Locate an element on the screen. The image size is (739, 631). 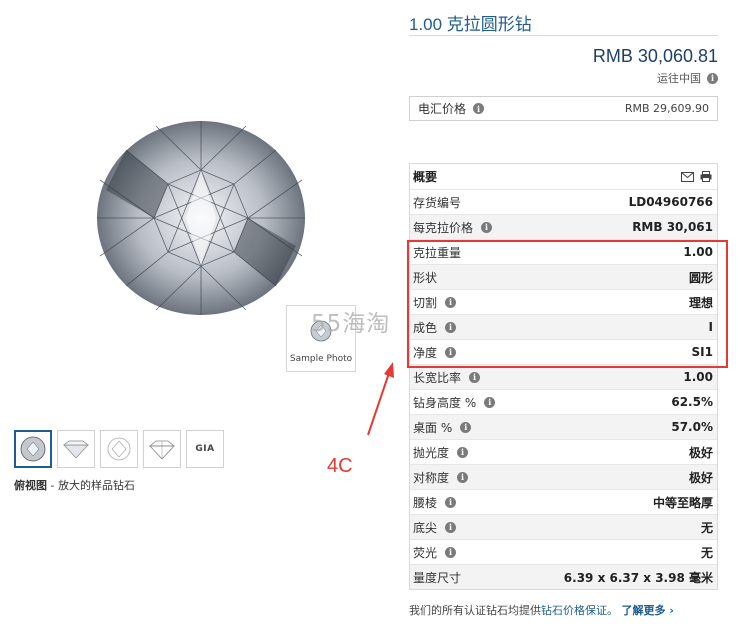
thumbnail-top-view is located at coordinates (33, 449).